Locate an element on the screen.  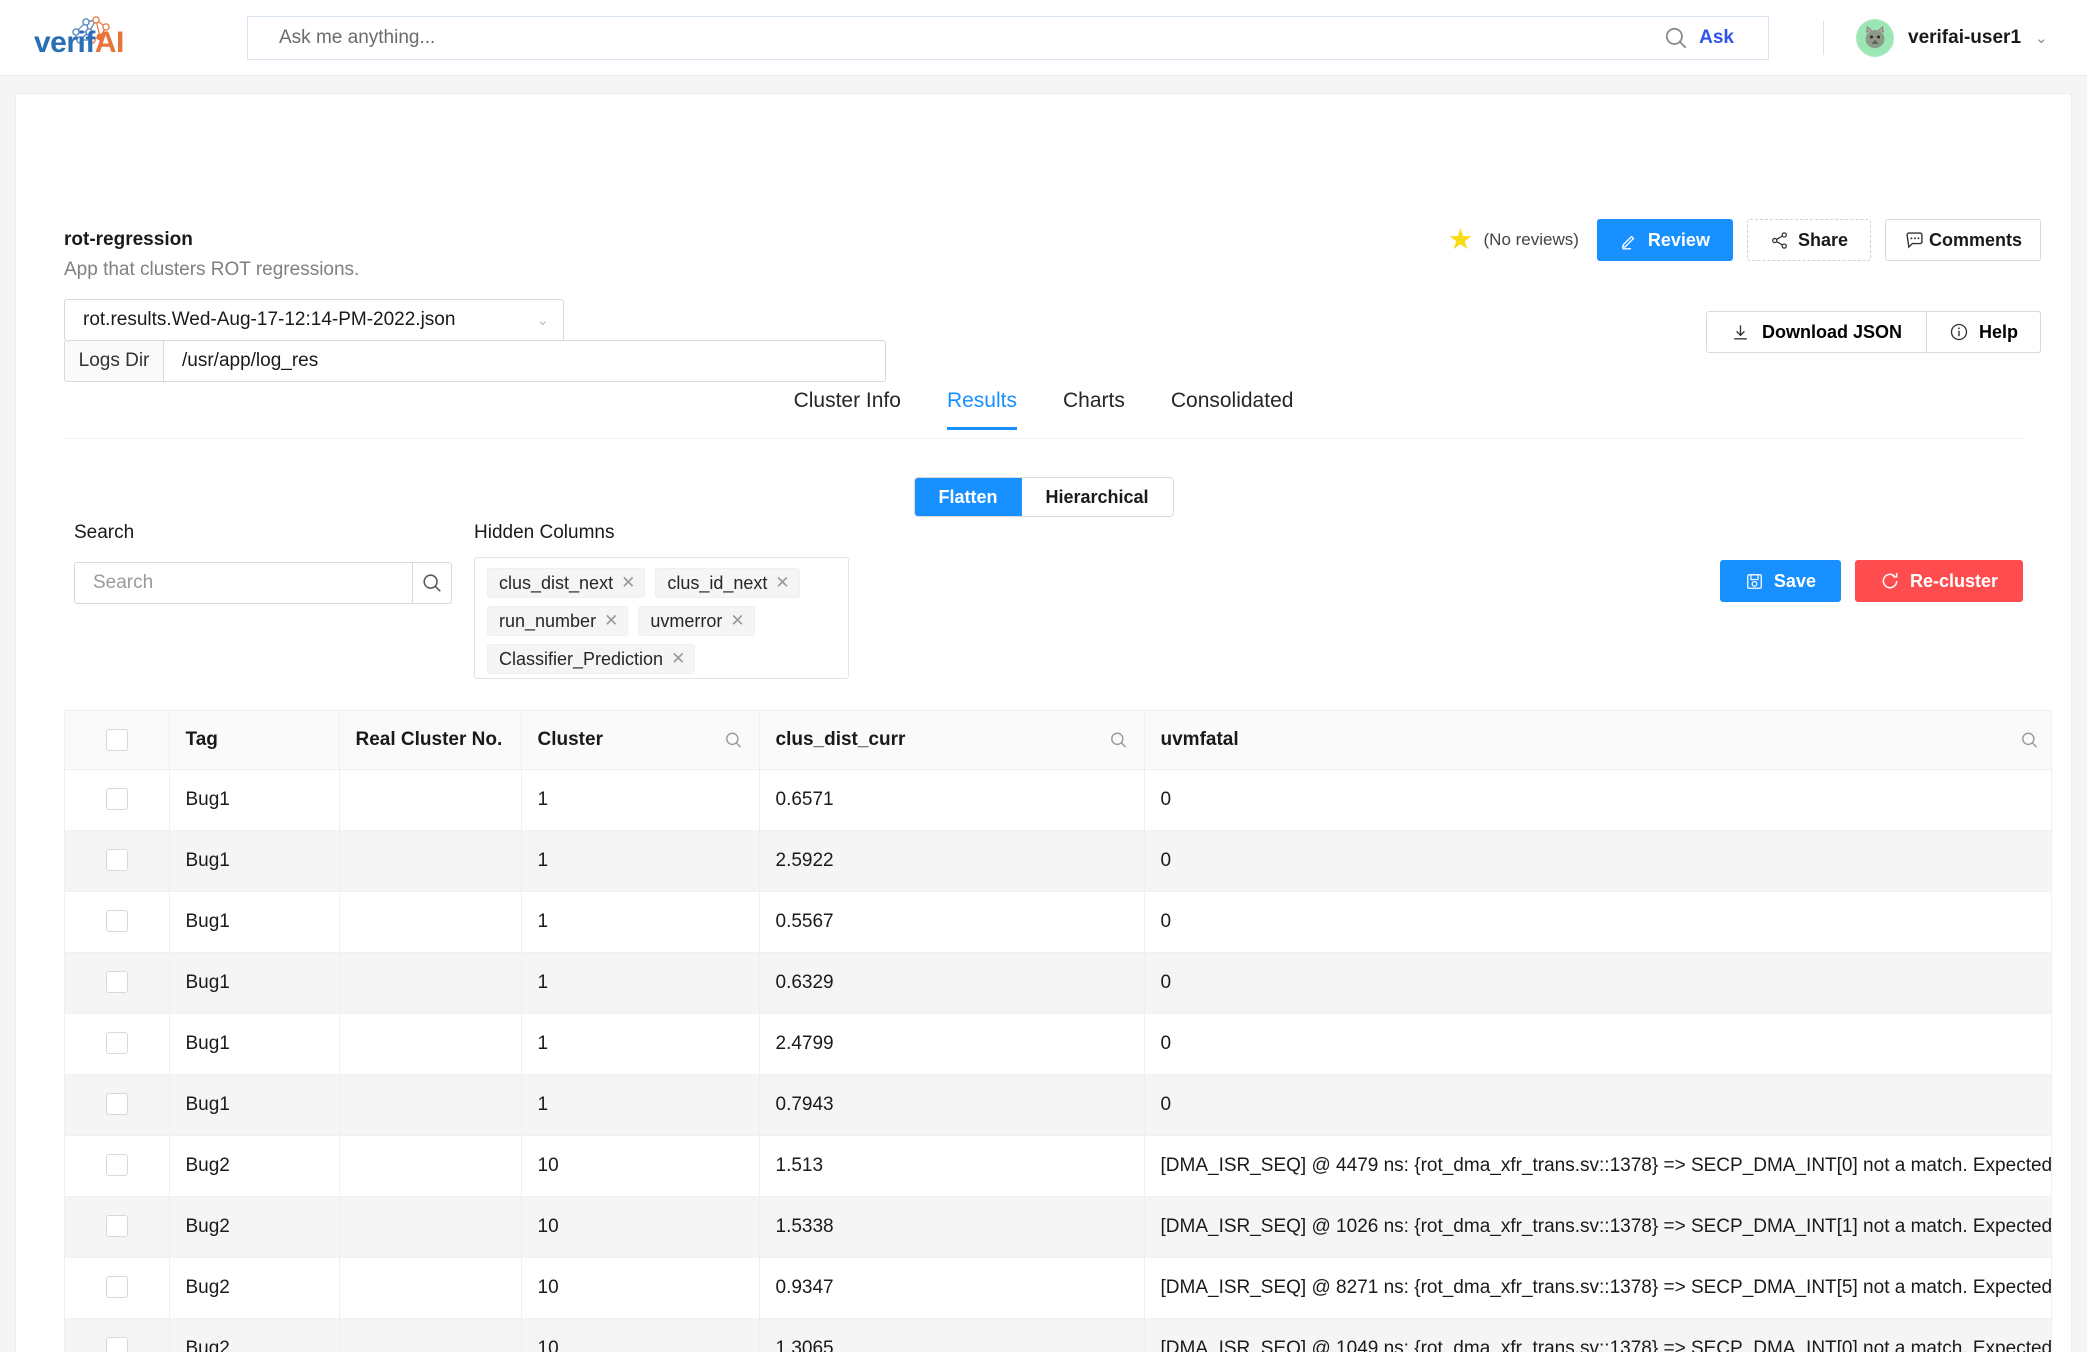
cat-avatar-icon is located at coordinates (1875, 37).